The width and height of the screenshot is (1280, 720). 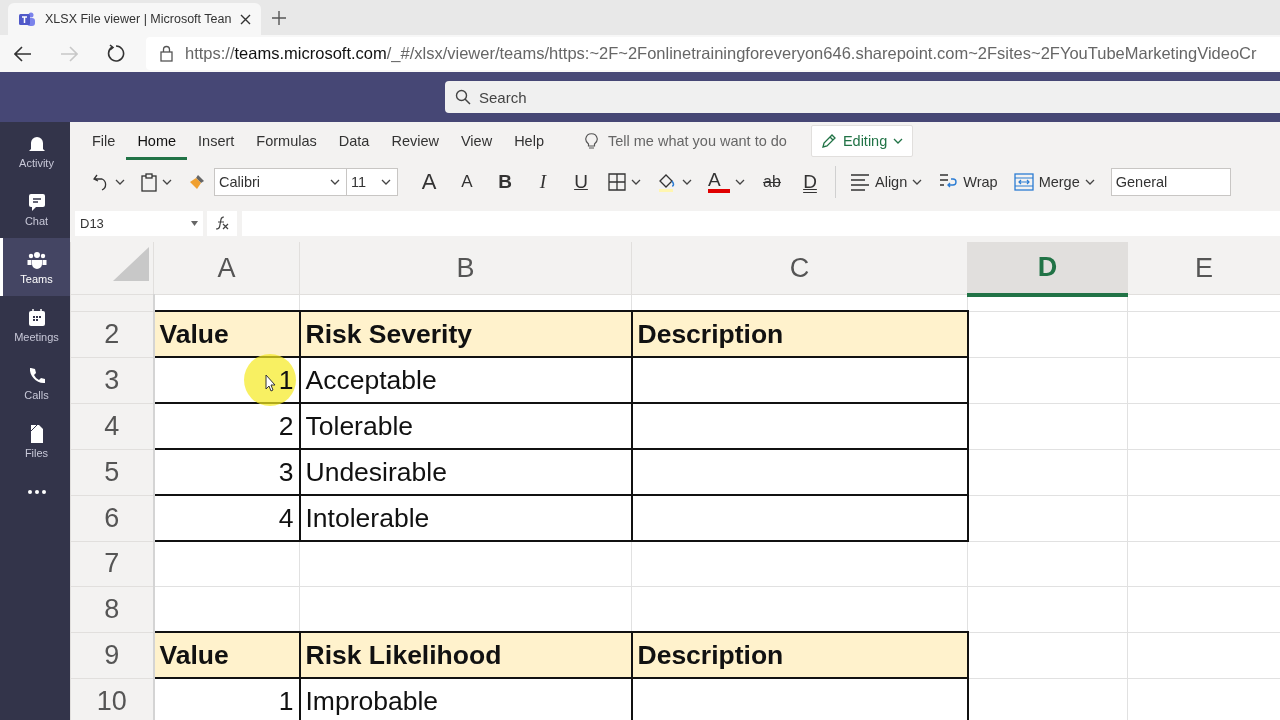 I want to click on font-color-button: A, so click(x=726, y=182).